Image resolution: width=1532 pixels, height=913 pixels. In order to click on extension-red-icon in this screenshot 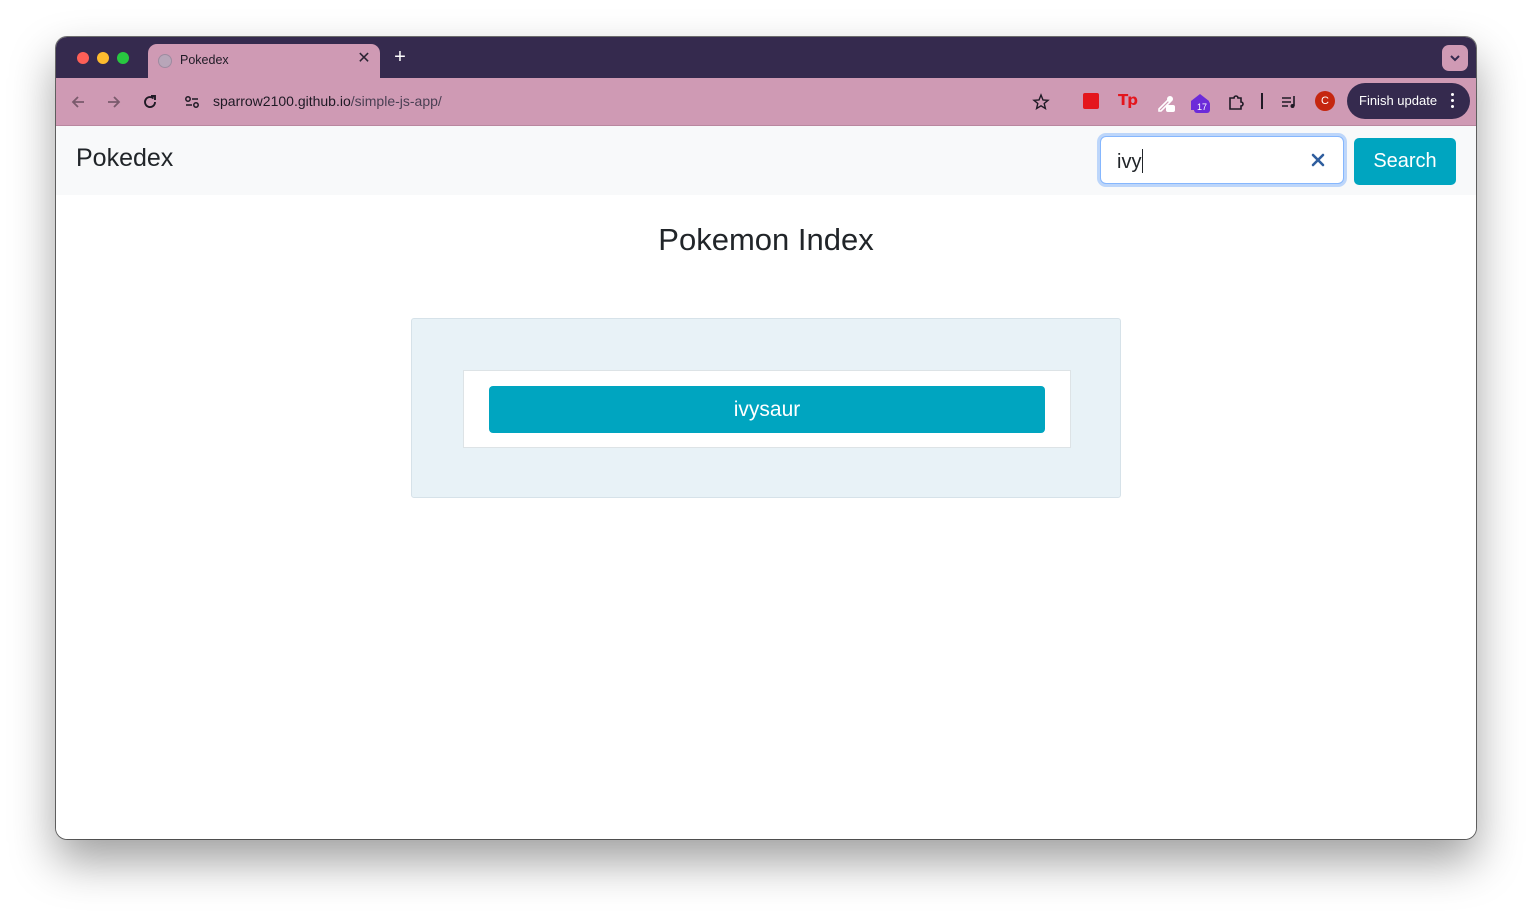, I will do `click(1091, 101)`.